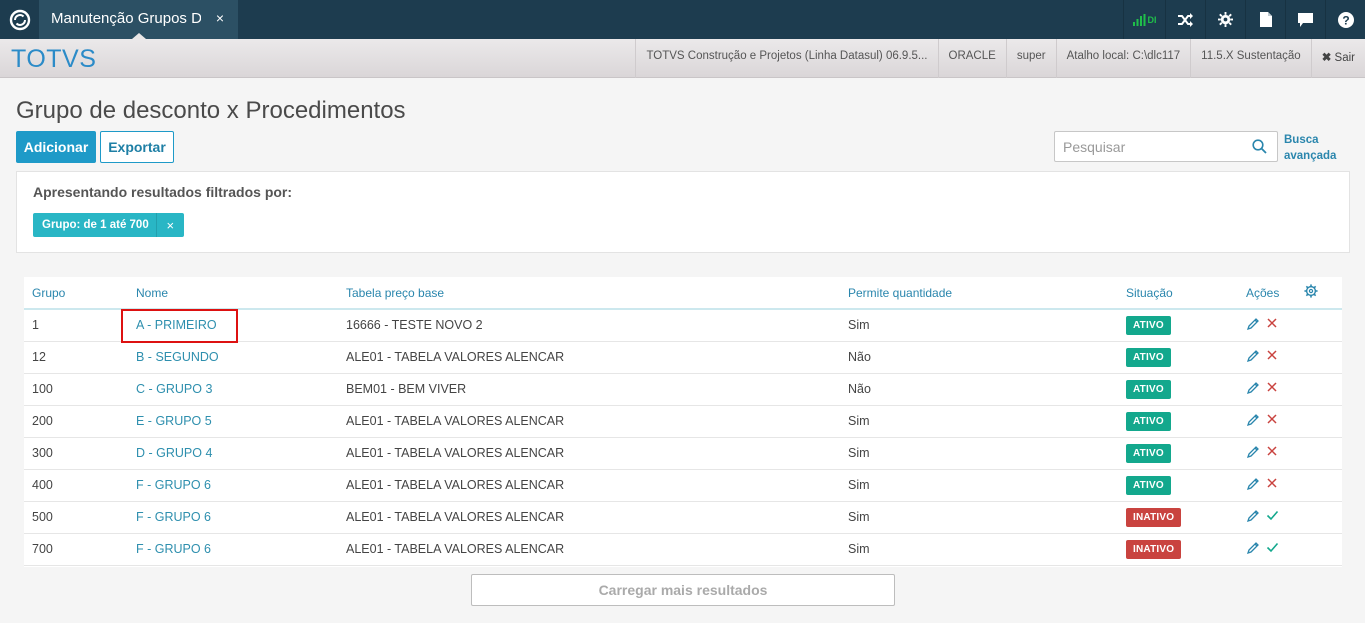 The height and width of the screenshot is (623, 1365). Describe the element at coordinates (80, 453) in the screenshot. I see `cell-grupo: 300` at that location.